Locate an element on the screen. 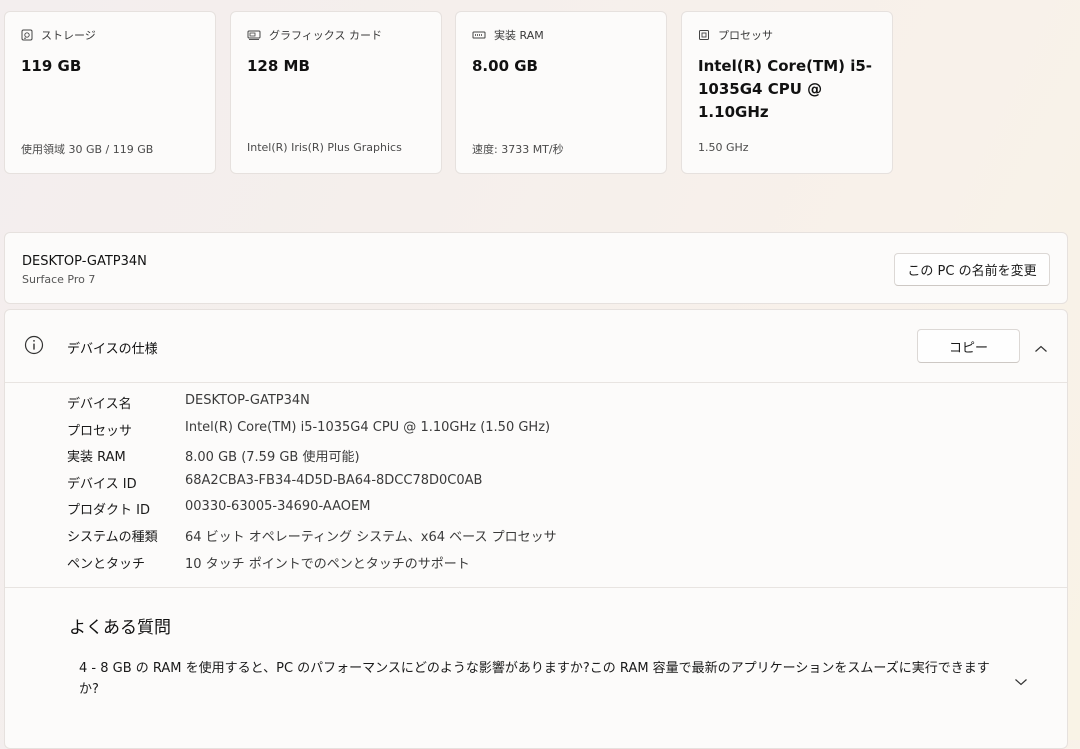 The image size is (1080, 749). spec-card-header: グラフィックス カード is located at coordinates (314, 35).